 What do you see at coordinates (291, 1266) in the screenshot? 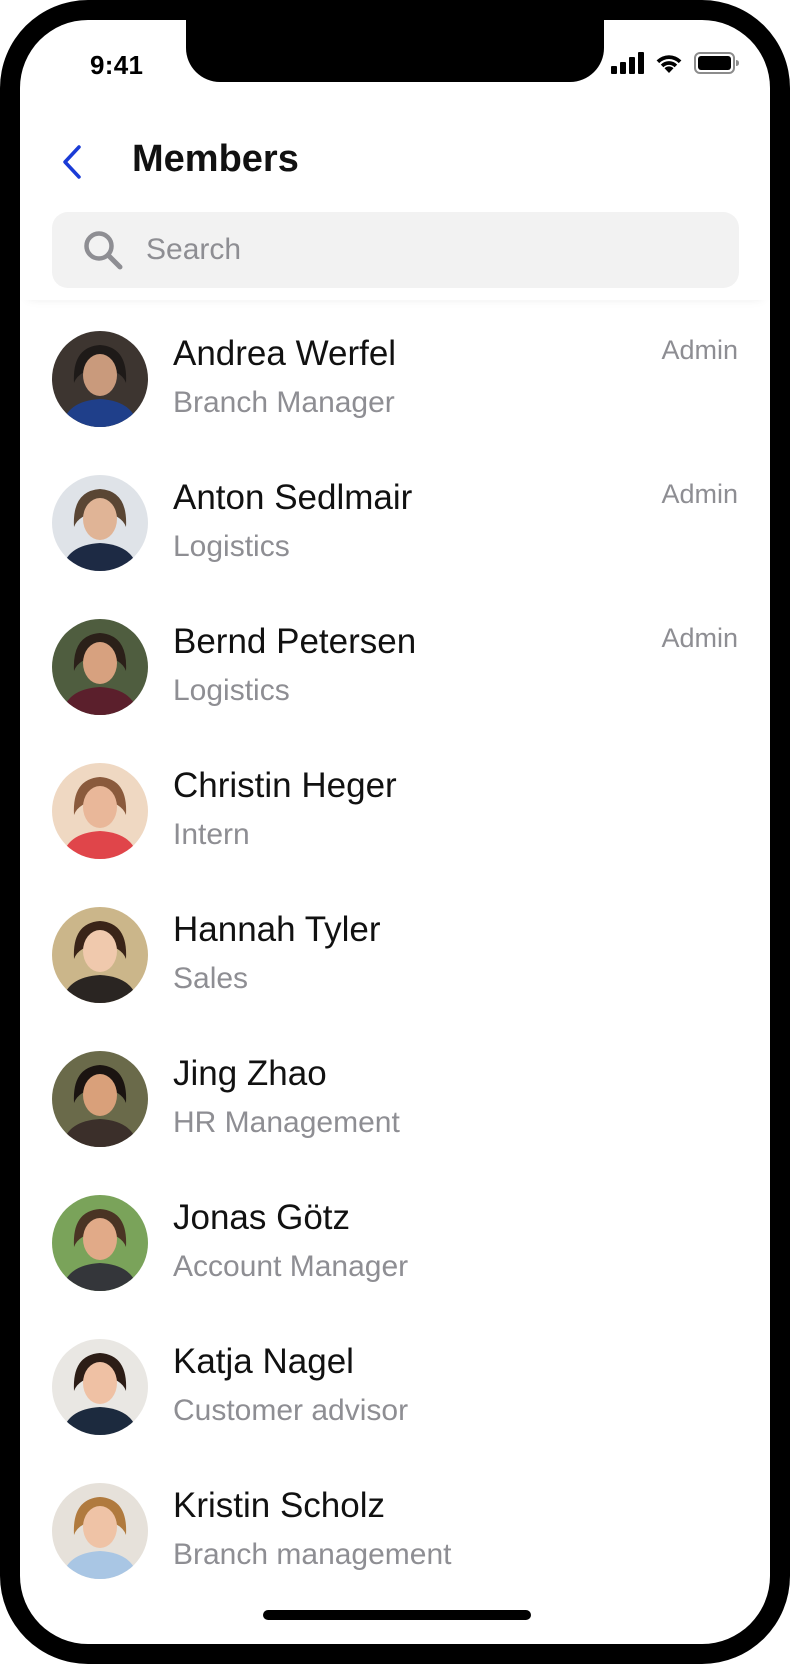
I see `member-role: Account Manager` at bounding box center [291, 1266].